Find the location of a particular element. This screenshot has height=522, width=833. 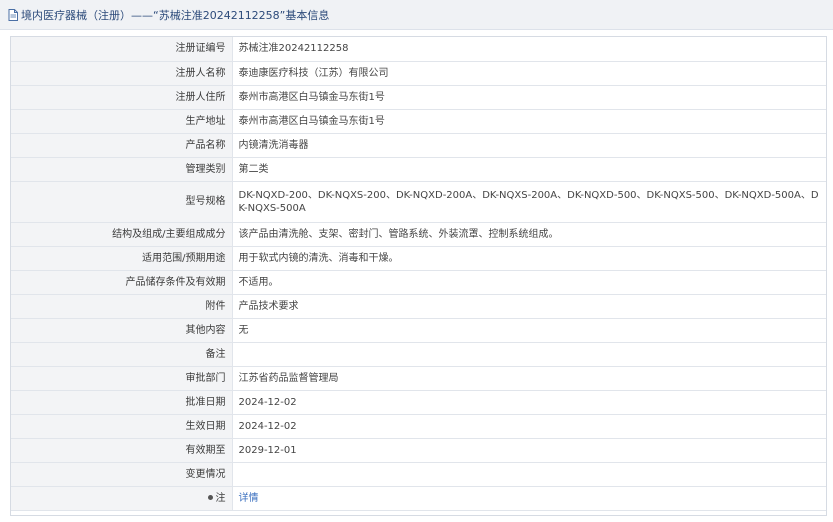

field-value: 产品技术要求 is located at coordinates (529, 306).